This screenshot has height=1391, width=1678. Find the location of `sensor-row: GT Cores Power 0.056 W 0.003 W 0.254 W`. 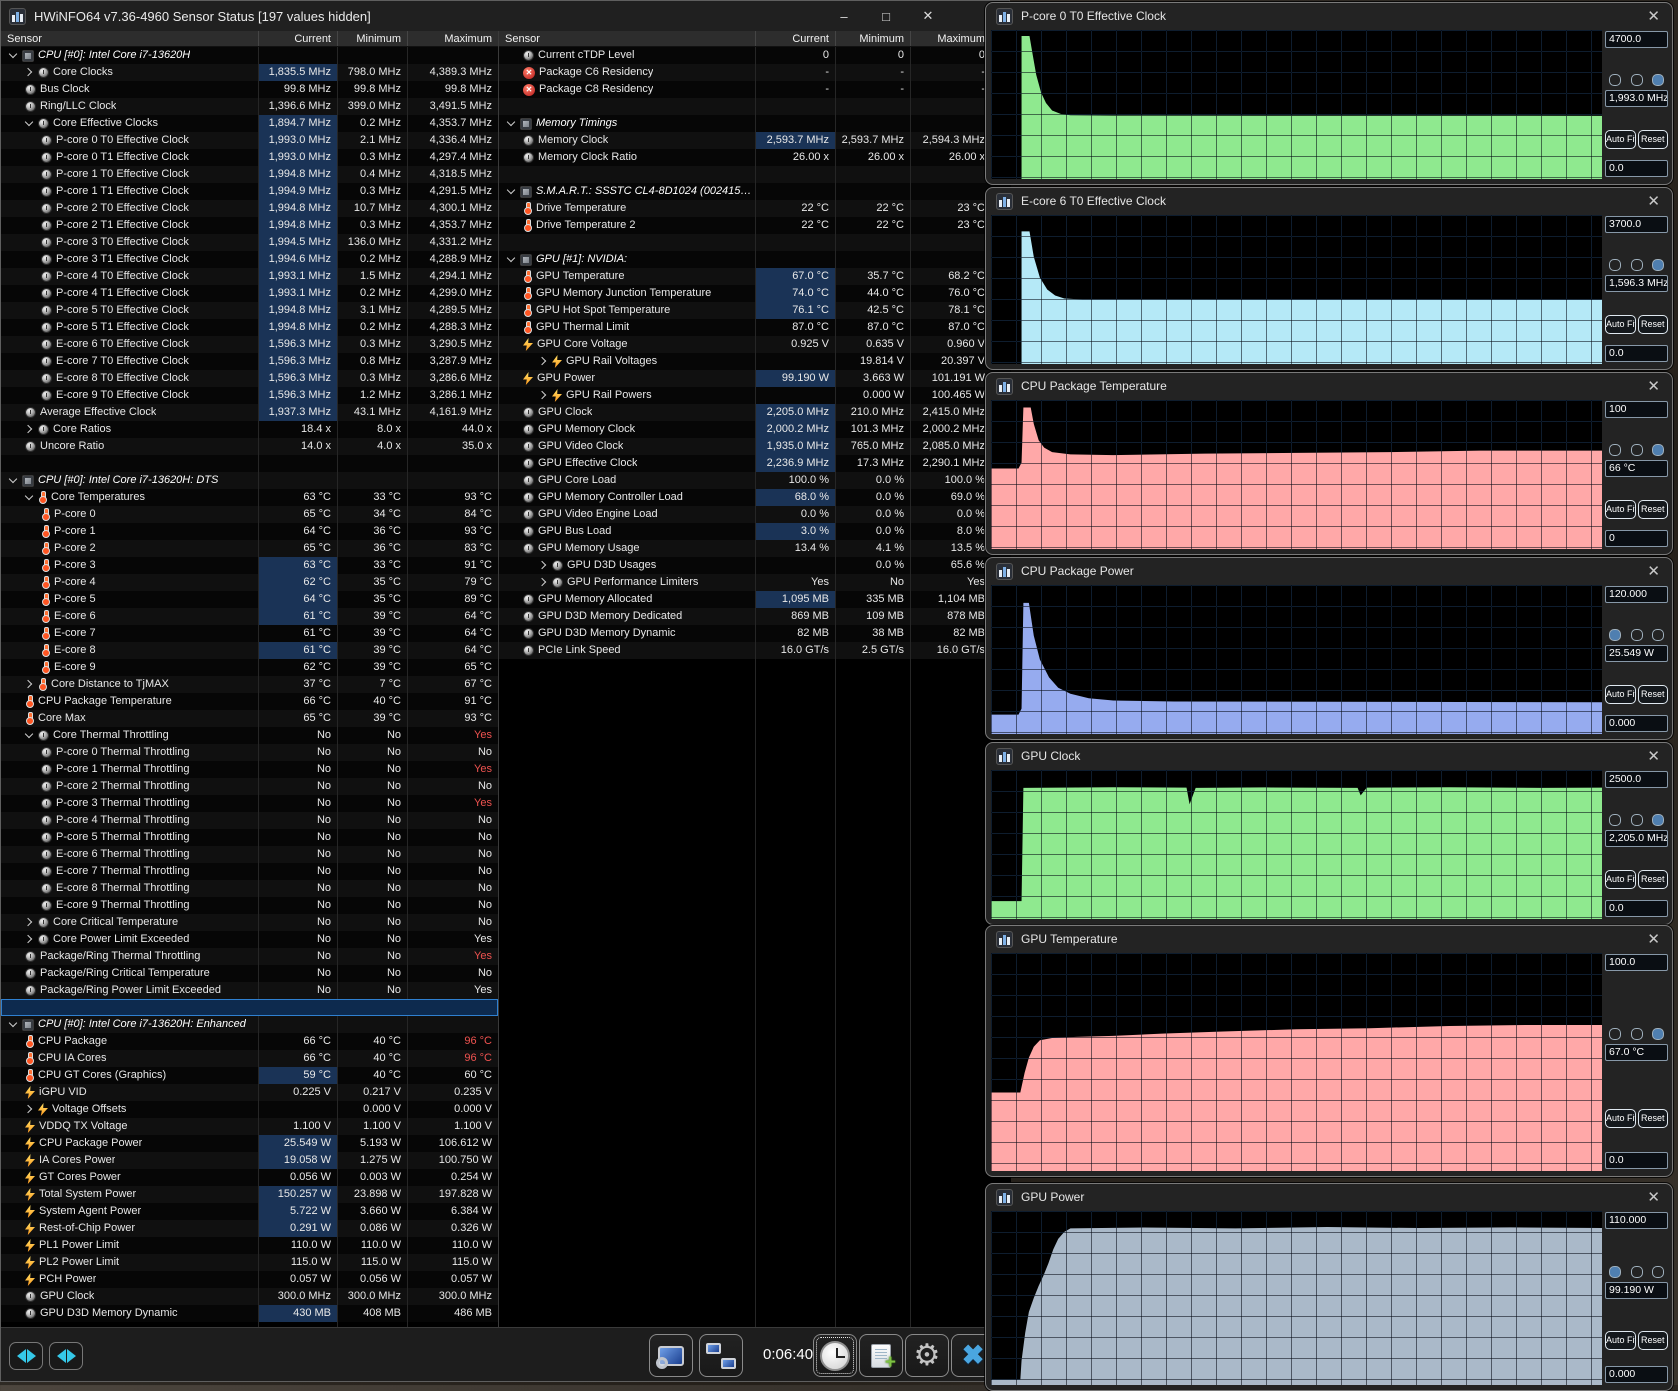

sensor-row: GT Cores Power 0.056 W 0.003 W 0.254 W is located at coordinates (249, 1177).